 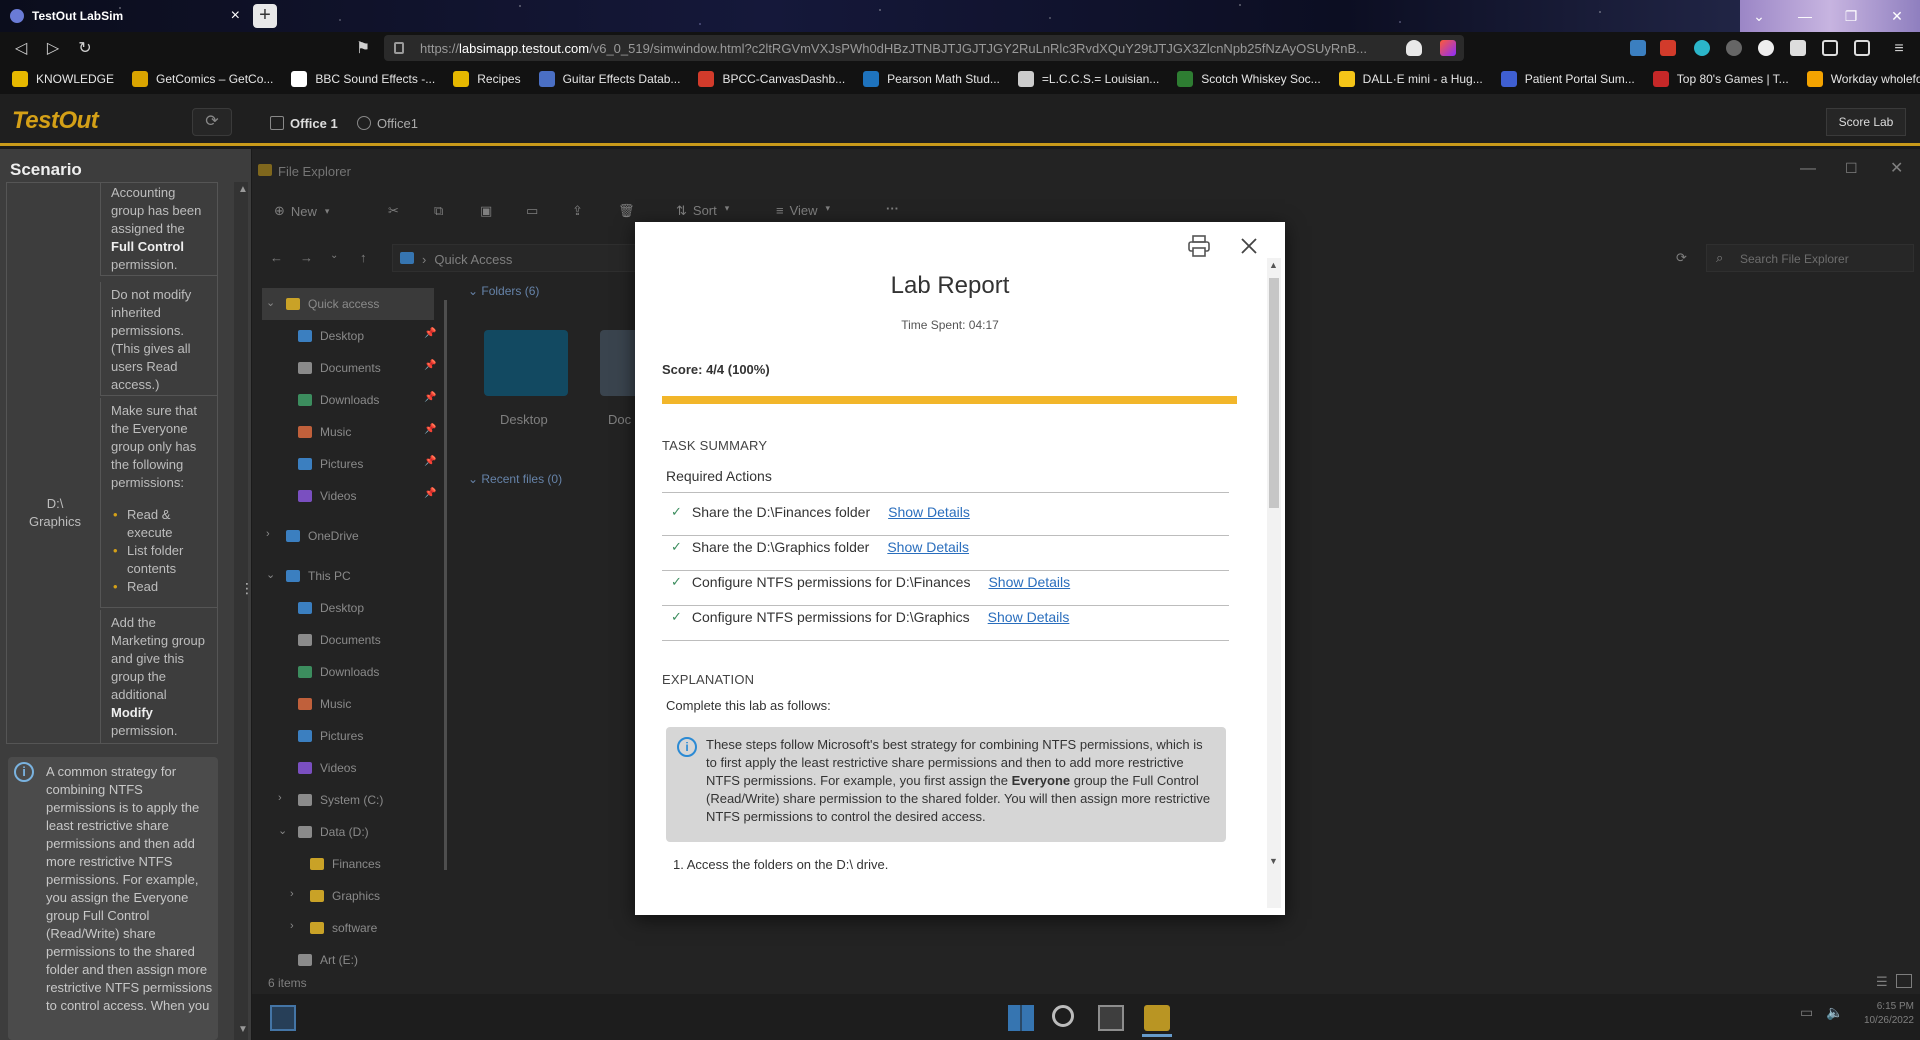 What do you see at coordinates (1866, 122) in the screenshot?
I see `score-lab-button: Score Lab` at bounding box center [1866, 122].